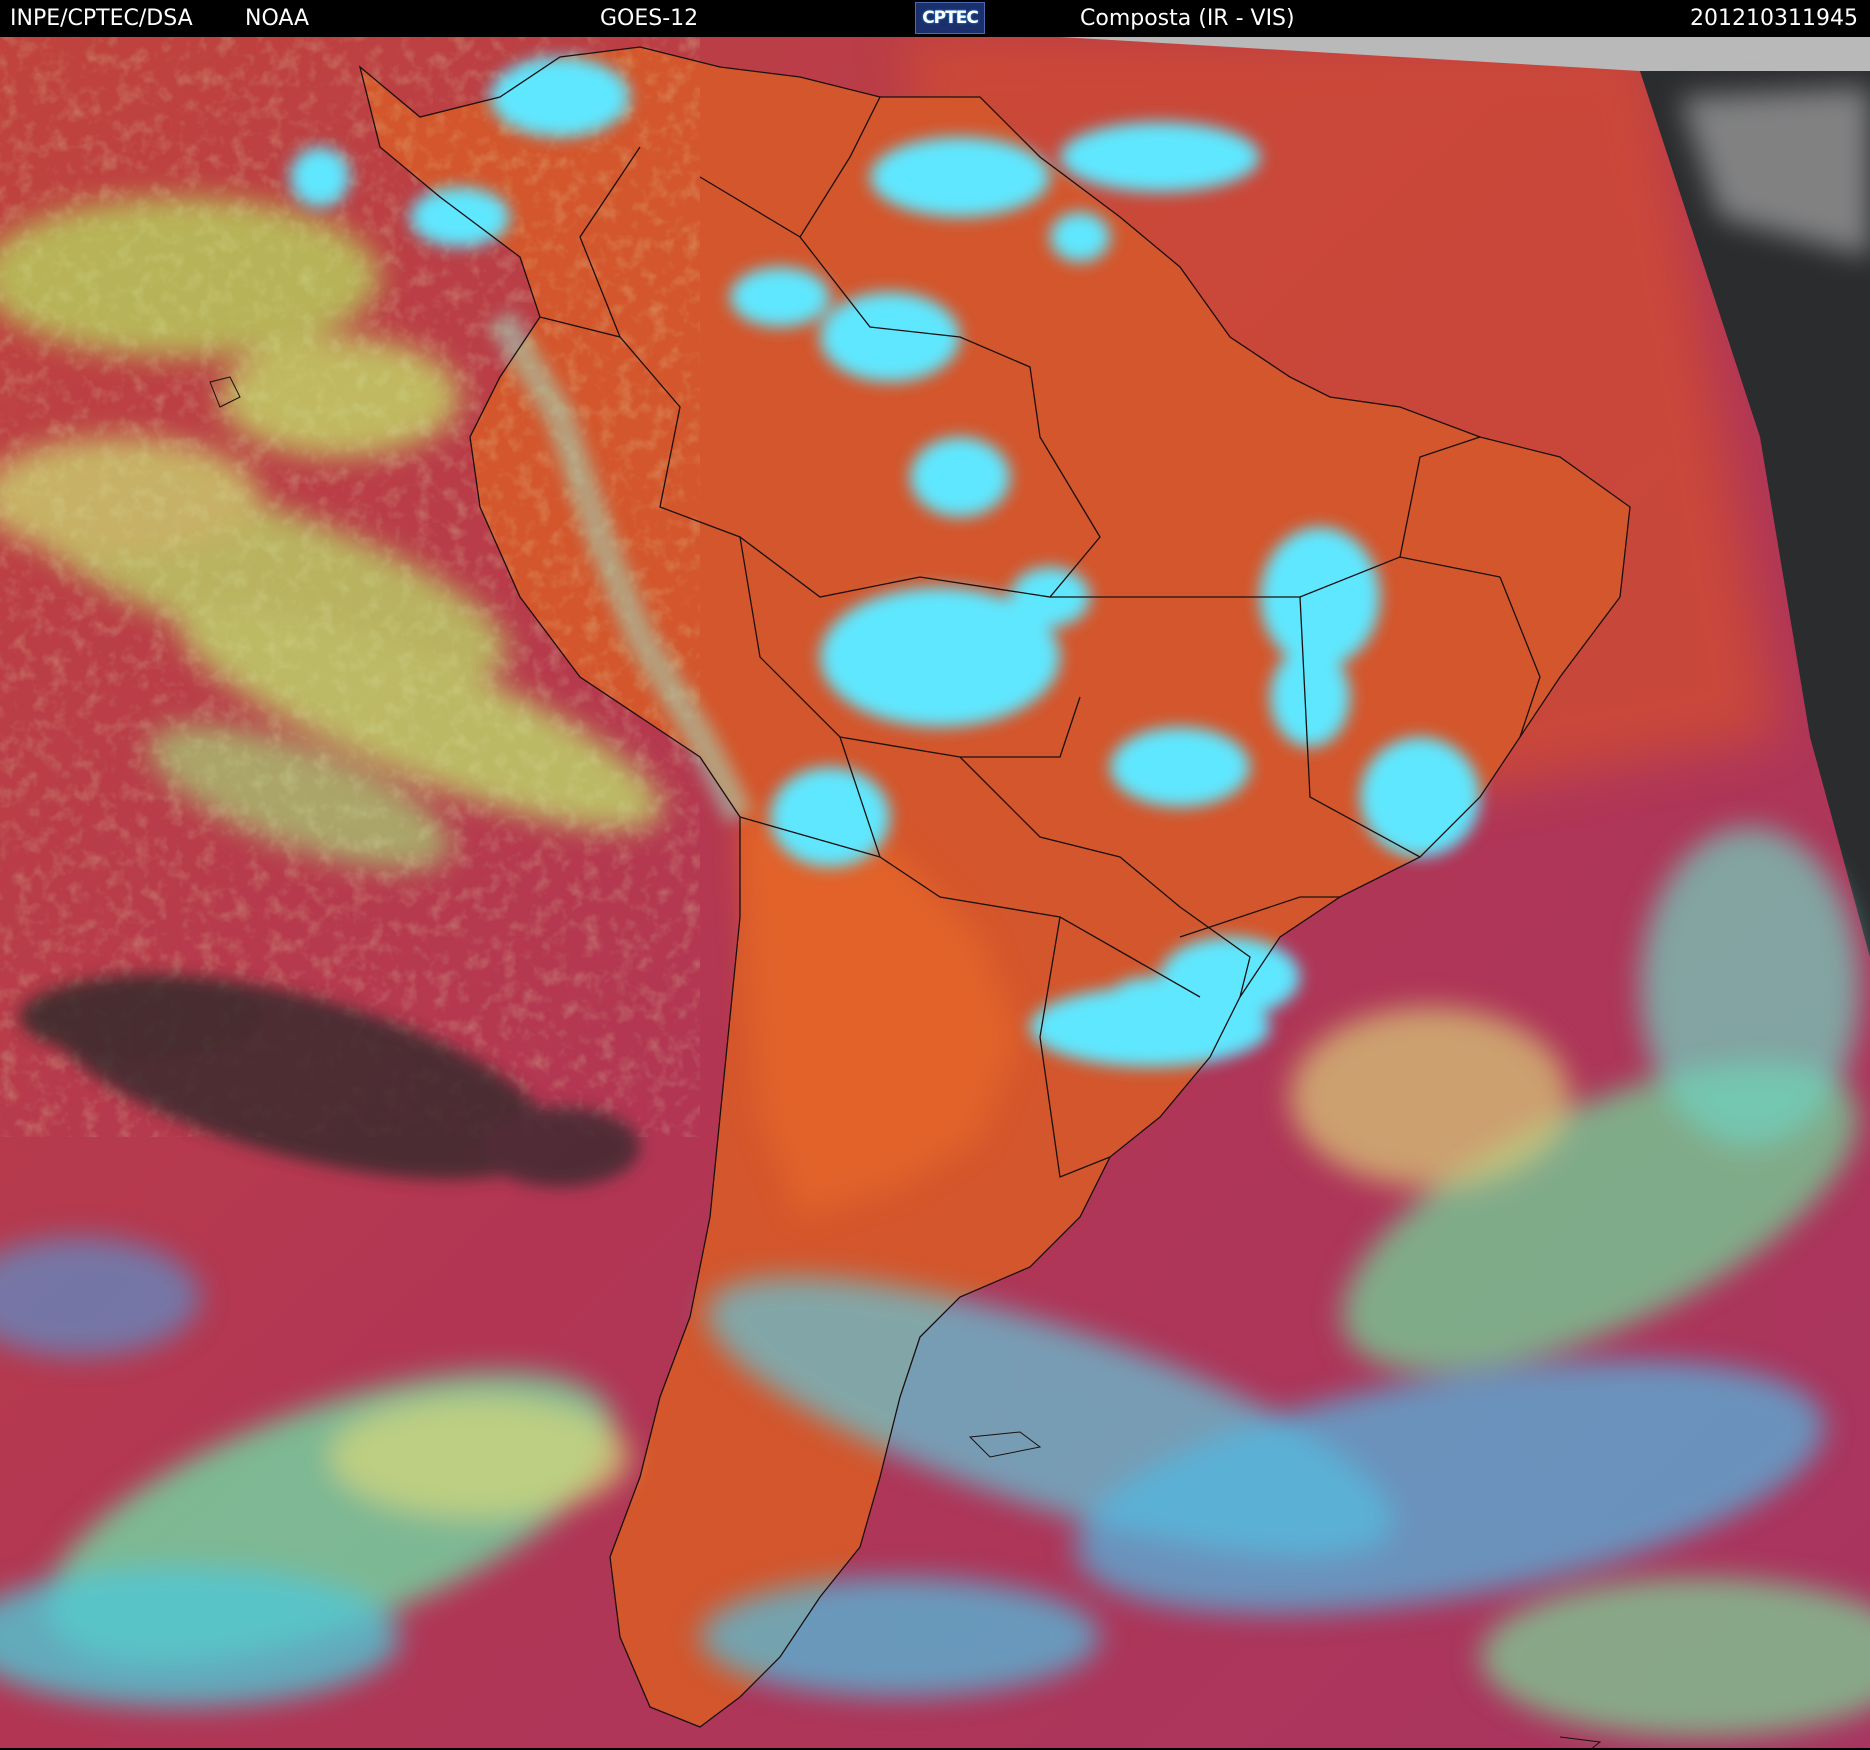  I want to click on product-label: Composta (IR - VIS), so click(1187, 18).